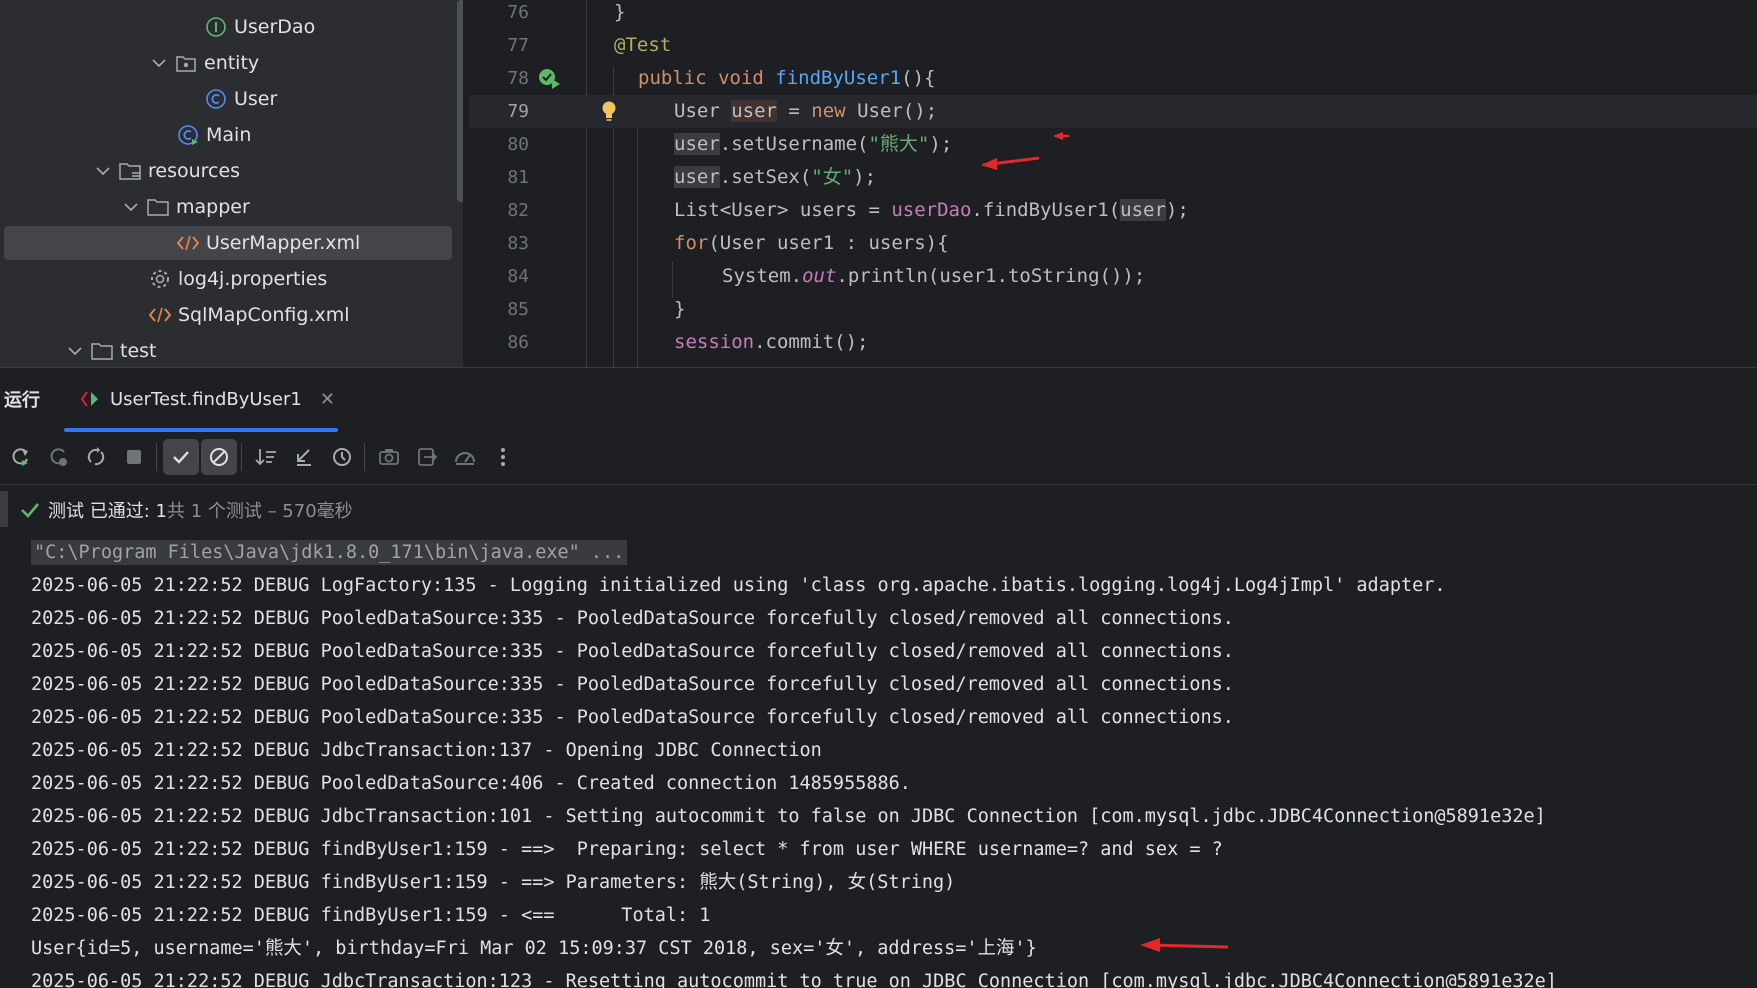 This screenshot has height=988, width=1757. I want to click on tree-item-label: User, so click(256, 99).